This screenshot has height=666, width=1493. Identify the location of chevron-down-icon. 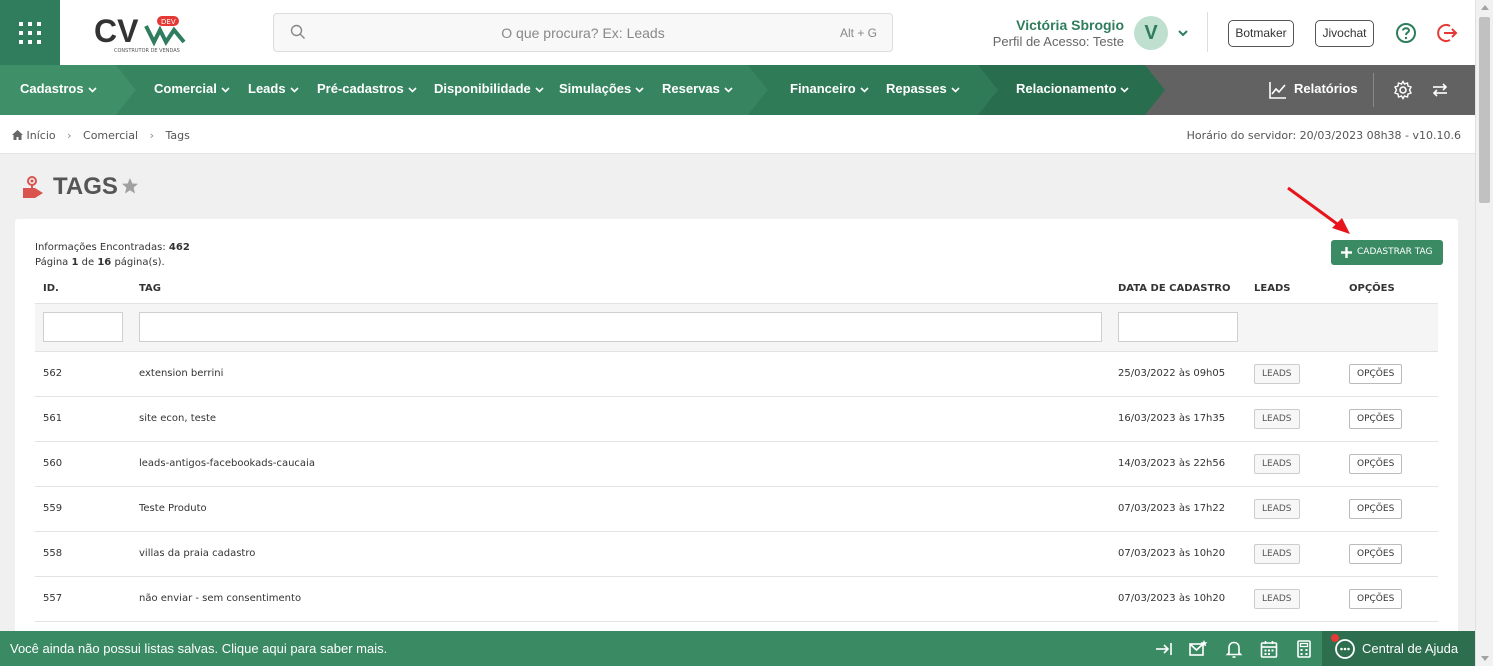
(1183, 33).